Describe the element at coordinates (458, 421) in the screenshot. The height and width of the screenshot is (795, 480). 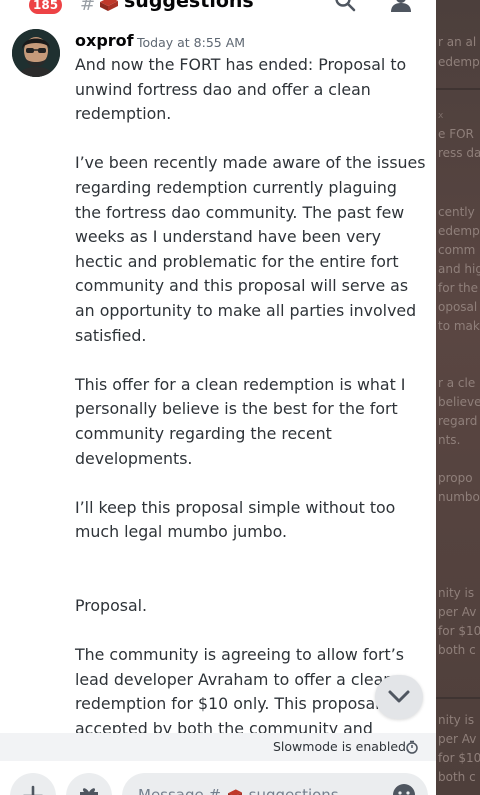
I see `background-text: regard` at that location.